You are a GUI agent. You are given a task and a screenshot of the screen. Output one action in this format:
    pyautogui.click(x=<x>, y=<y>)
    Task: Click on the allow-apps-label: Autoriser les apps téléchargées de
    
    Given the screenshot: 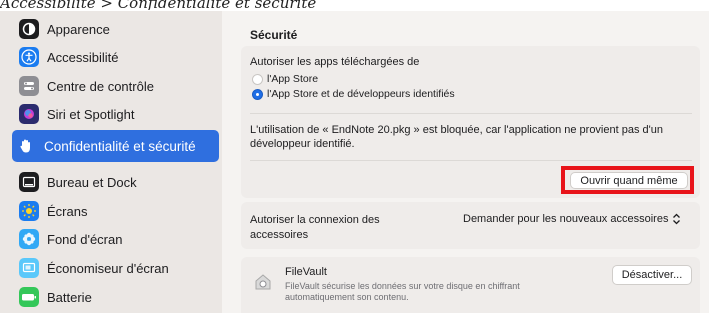 What is the action you would take?
    pyautogui.click(x=335, y=62)
    